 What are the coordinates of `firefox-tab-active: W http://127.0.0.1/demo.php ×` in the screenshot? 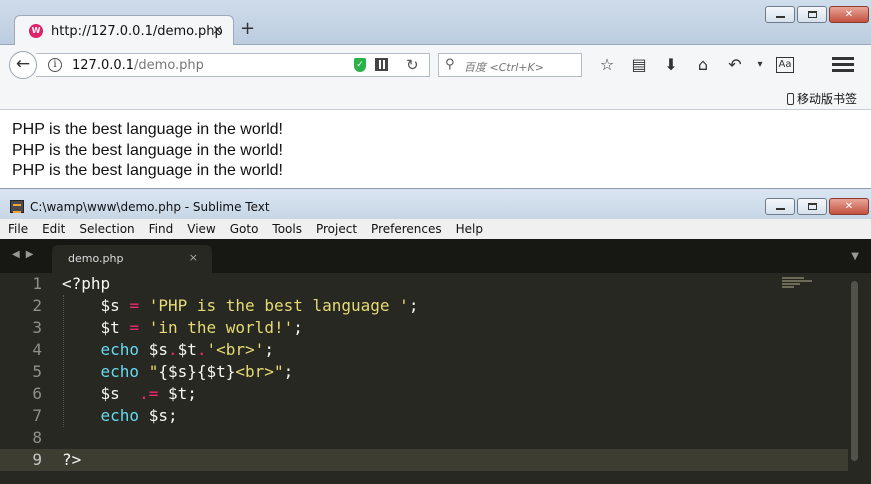 It's located at (124, 30).